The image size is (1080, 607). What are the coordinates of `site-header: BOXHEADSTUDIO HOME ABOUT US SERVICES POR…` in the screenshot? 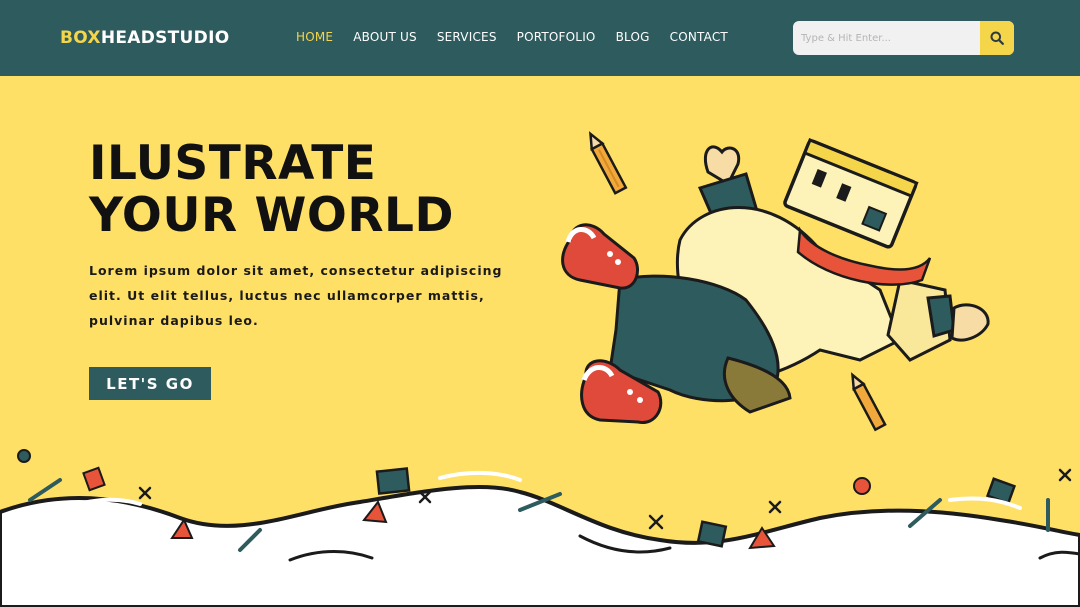 It's located at (540, 38).